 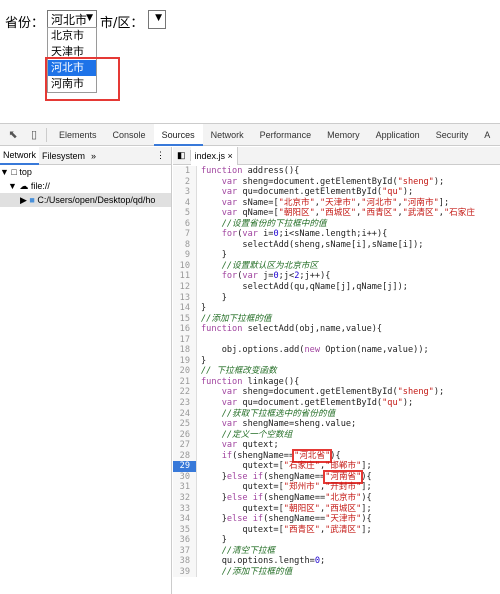 I want to click on navigator-tabs: Network Filesystem » ⋮, so click(x=85, y=155).